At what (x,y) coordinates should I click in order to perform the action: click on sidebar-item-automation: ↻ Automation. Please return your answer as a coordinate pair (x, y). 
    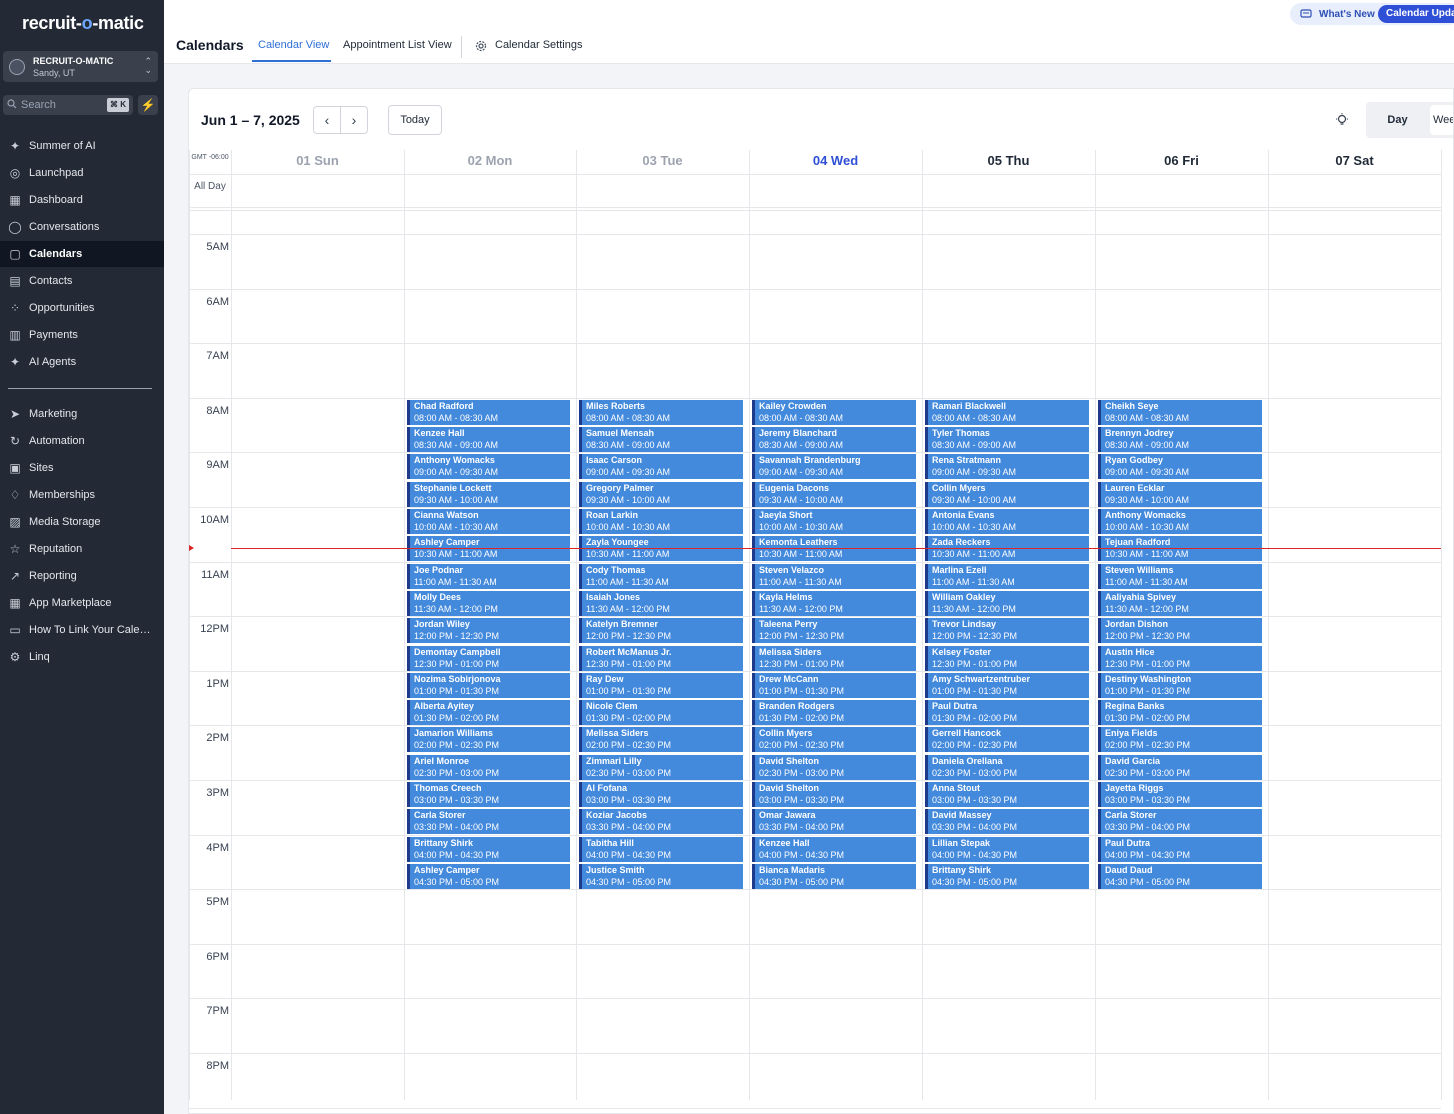
    Looking at the image, I should click on (82, 441).